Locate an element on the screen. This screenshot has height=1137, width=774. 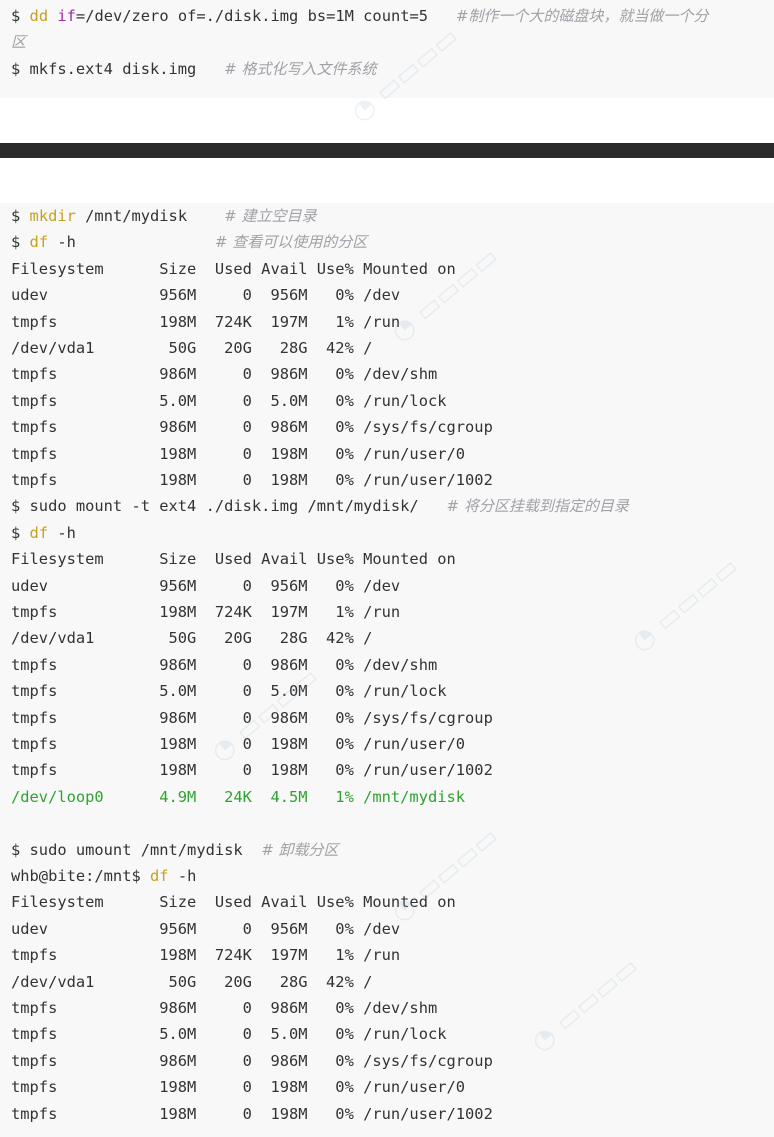
code-line-mkfs: $ mkfs.ext4 disk.img # 格式化写入文件系统 is located at coordinates (193, 69).